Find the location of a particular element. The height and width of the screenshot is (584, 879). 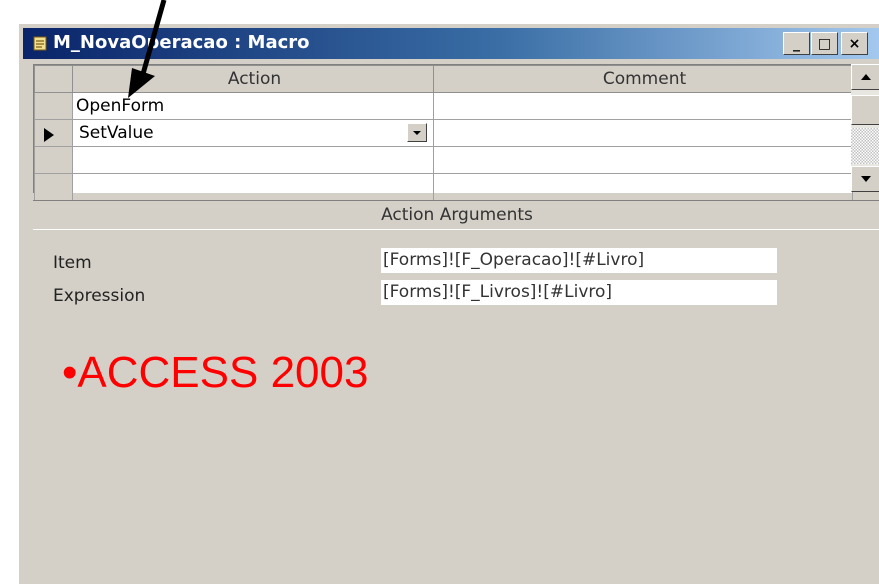

title-bar: M_NovaOperacao : Macro _ □ × is located at coordinates (451, 43).